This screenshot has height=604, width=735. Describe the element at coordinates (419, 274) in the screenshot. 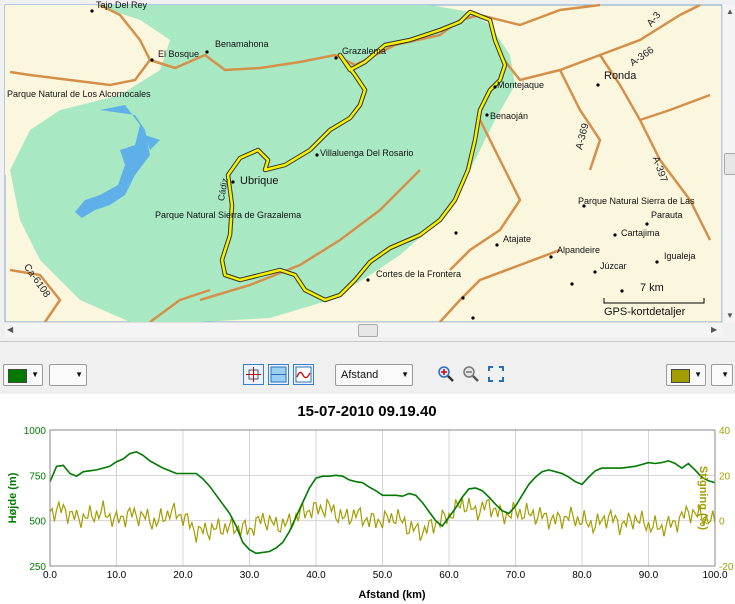

I see `label-cortes: Cortes de la Frontera` at that location.